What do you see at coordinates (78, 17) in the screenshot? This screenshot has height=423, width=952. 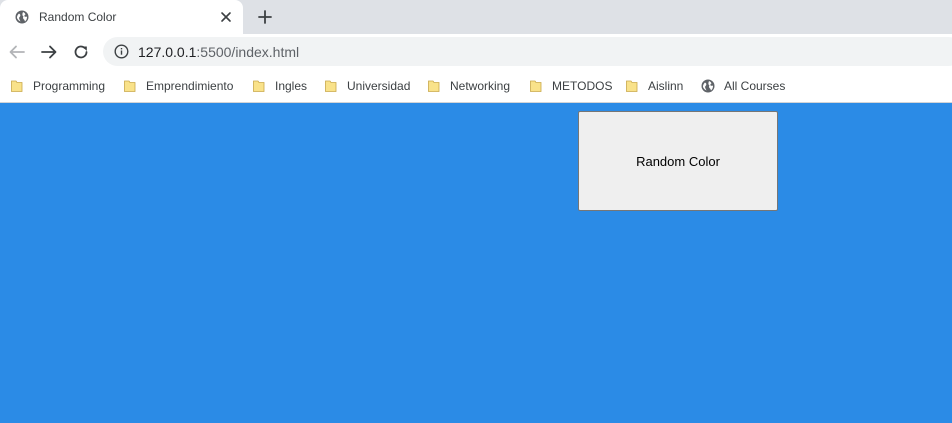 I see `tab-title: Random Color` at bounding box center [78, 17].